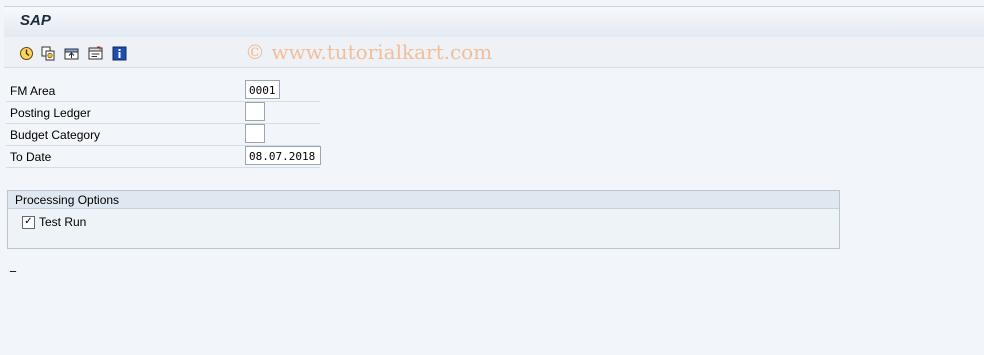 This screenshot has width=984, height=355. What do you see at coordinates (48, 53) in the screenshot?
I see `copy-variant-icon` at bounding box center [48, 53].